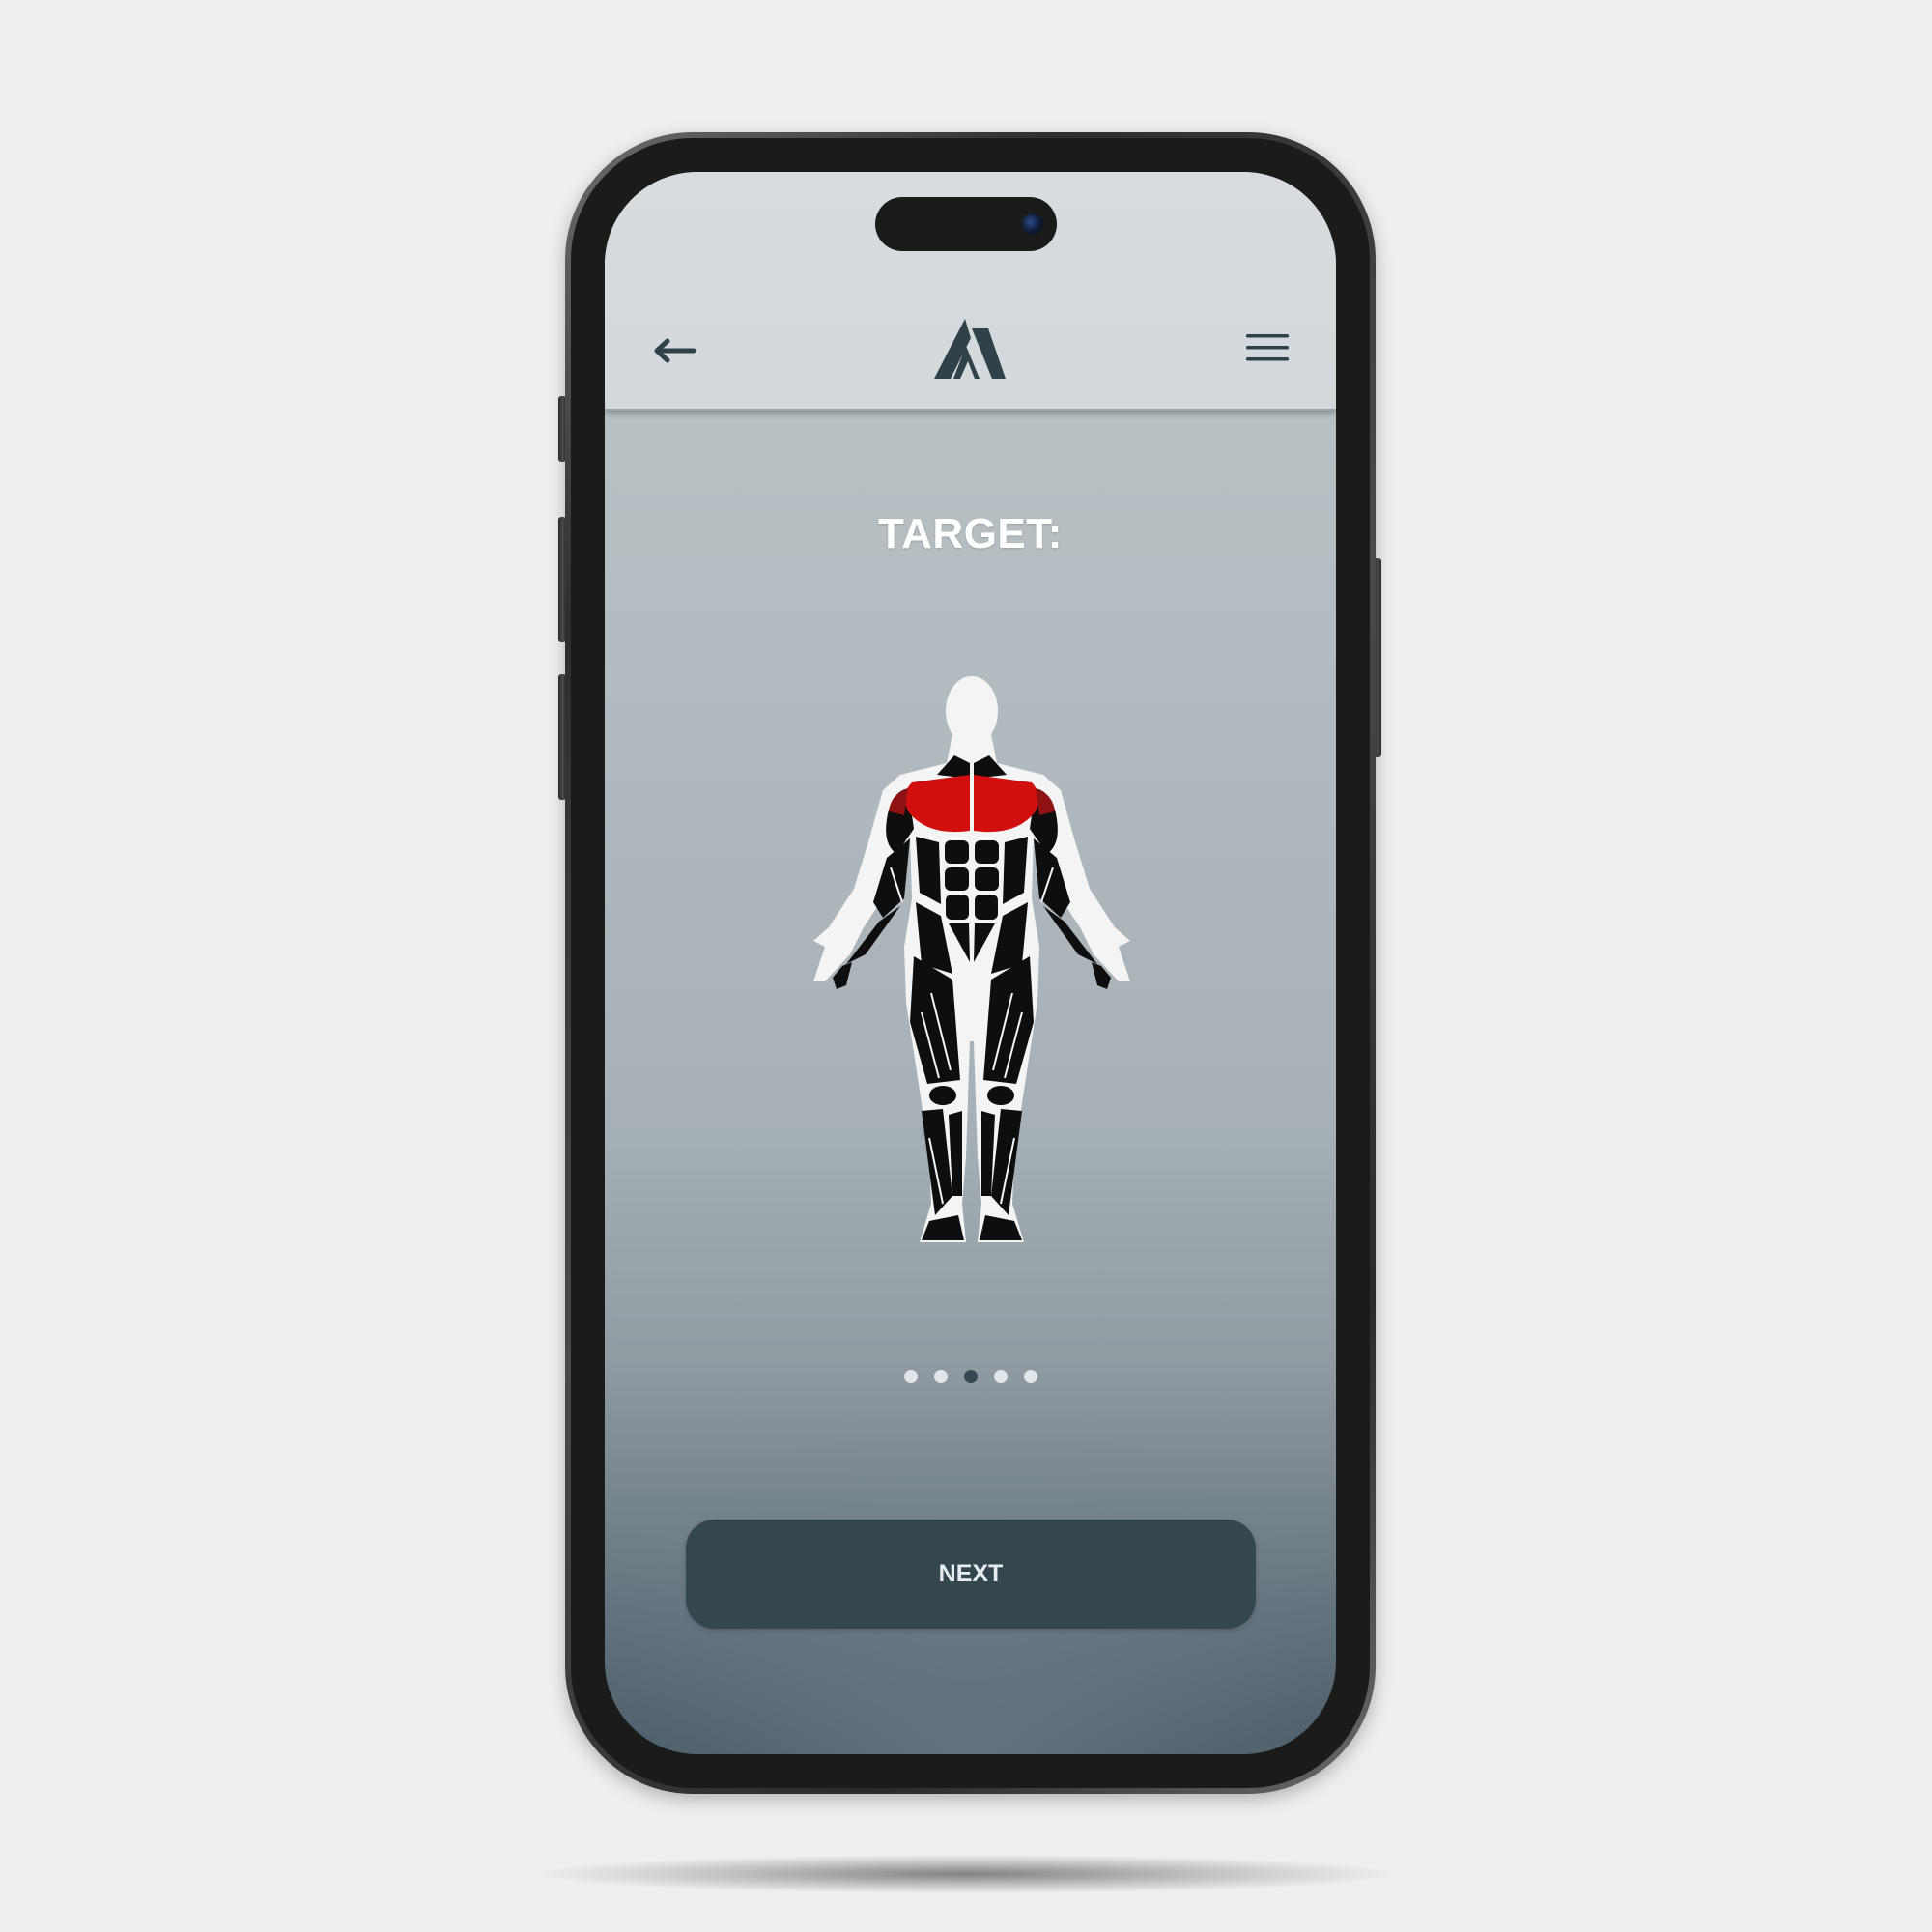 The image size is (1932, 1932). Describe the element at coordinates (966, 1874) in the screenshot. I see `device-shadow` at that location.